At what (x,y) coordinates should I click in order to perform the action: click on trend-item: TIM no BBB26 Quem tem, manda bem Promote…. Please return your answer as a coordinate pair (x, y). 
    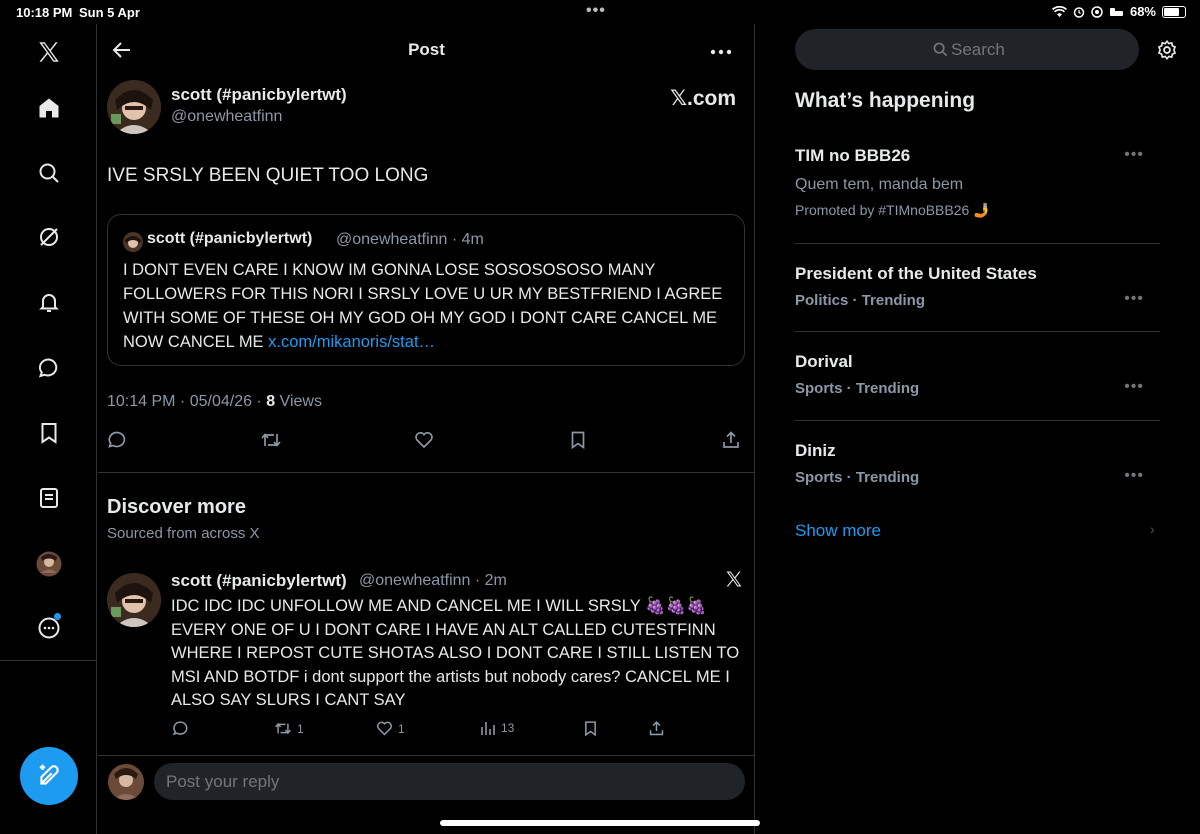
    Looking at the image, I should click on (977, 186).